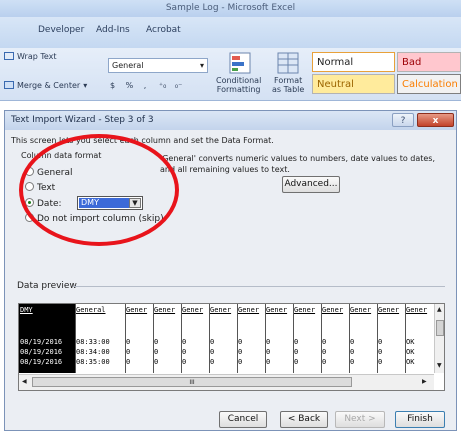  Describe the element at coordinates (93, 342) in the screenshot. I see `preview-cell: 08:33:00` at that location.